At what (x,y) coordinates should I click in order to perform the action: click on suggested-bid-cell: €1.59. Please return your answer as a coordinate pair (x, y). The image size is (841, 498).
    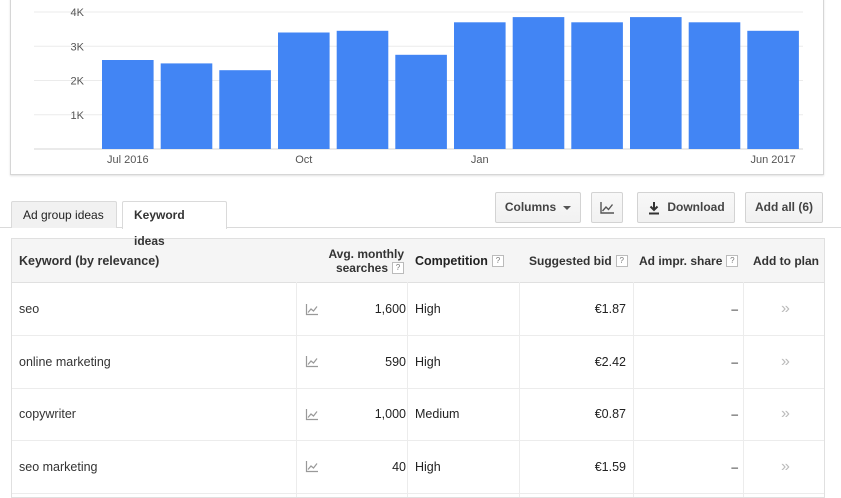
    Looking at the image, I should click on (610, 466).